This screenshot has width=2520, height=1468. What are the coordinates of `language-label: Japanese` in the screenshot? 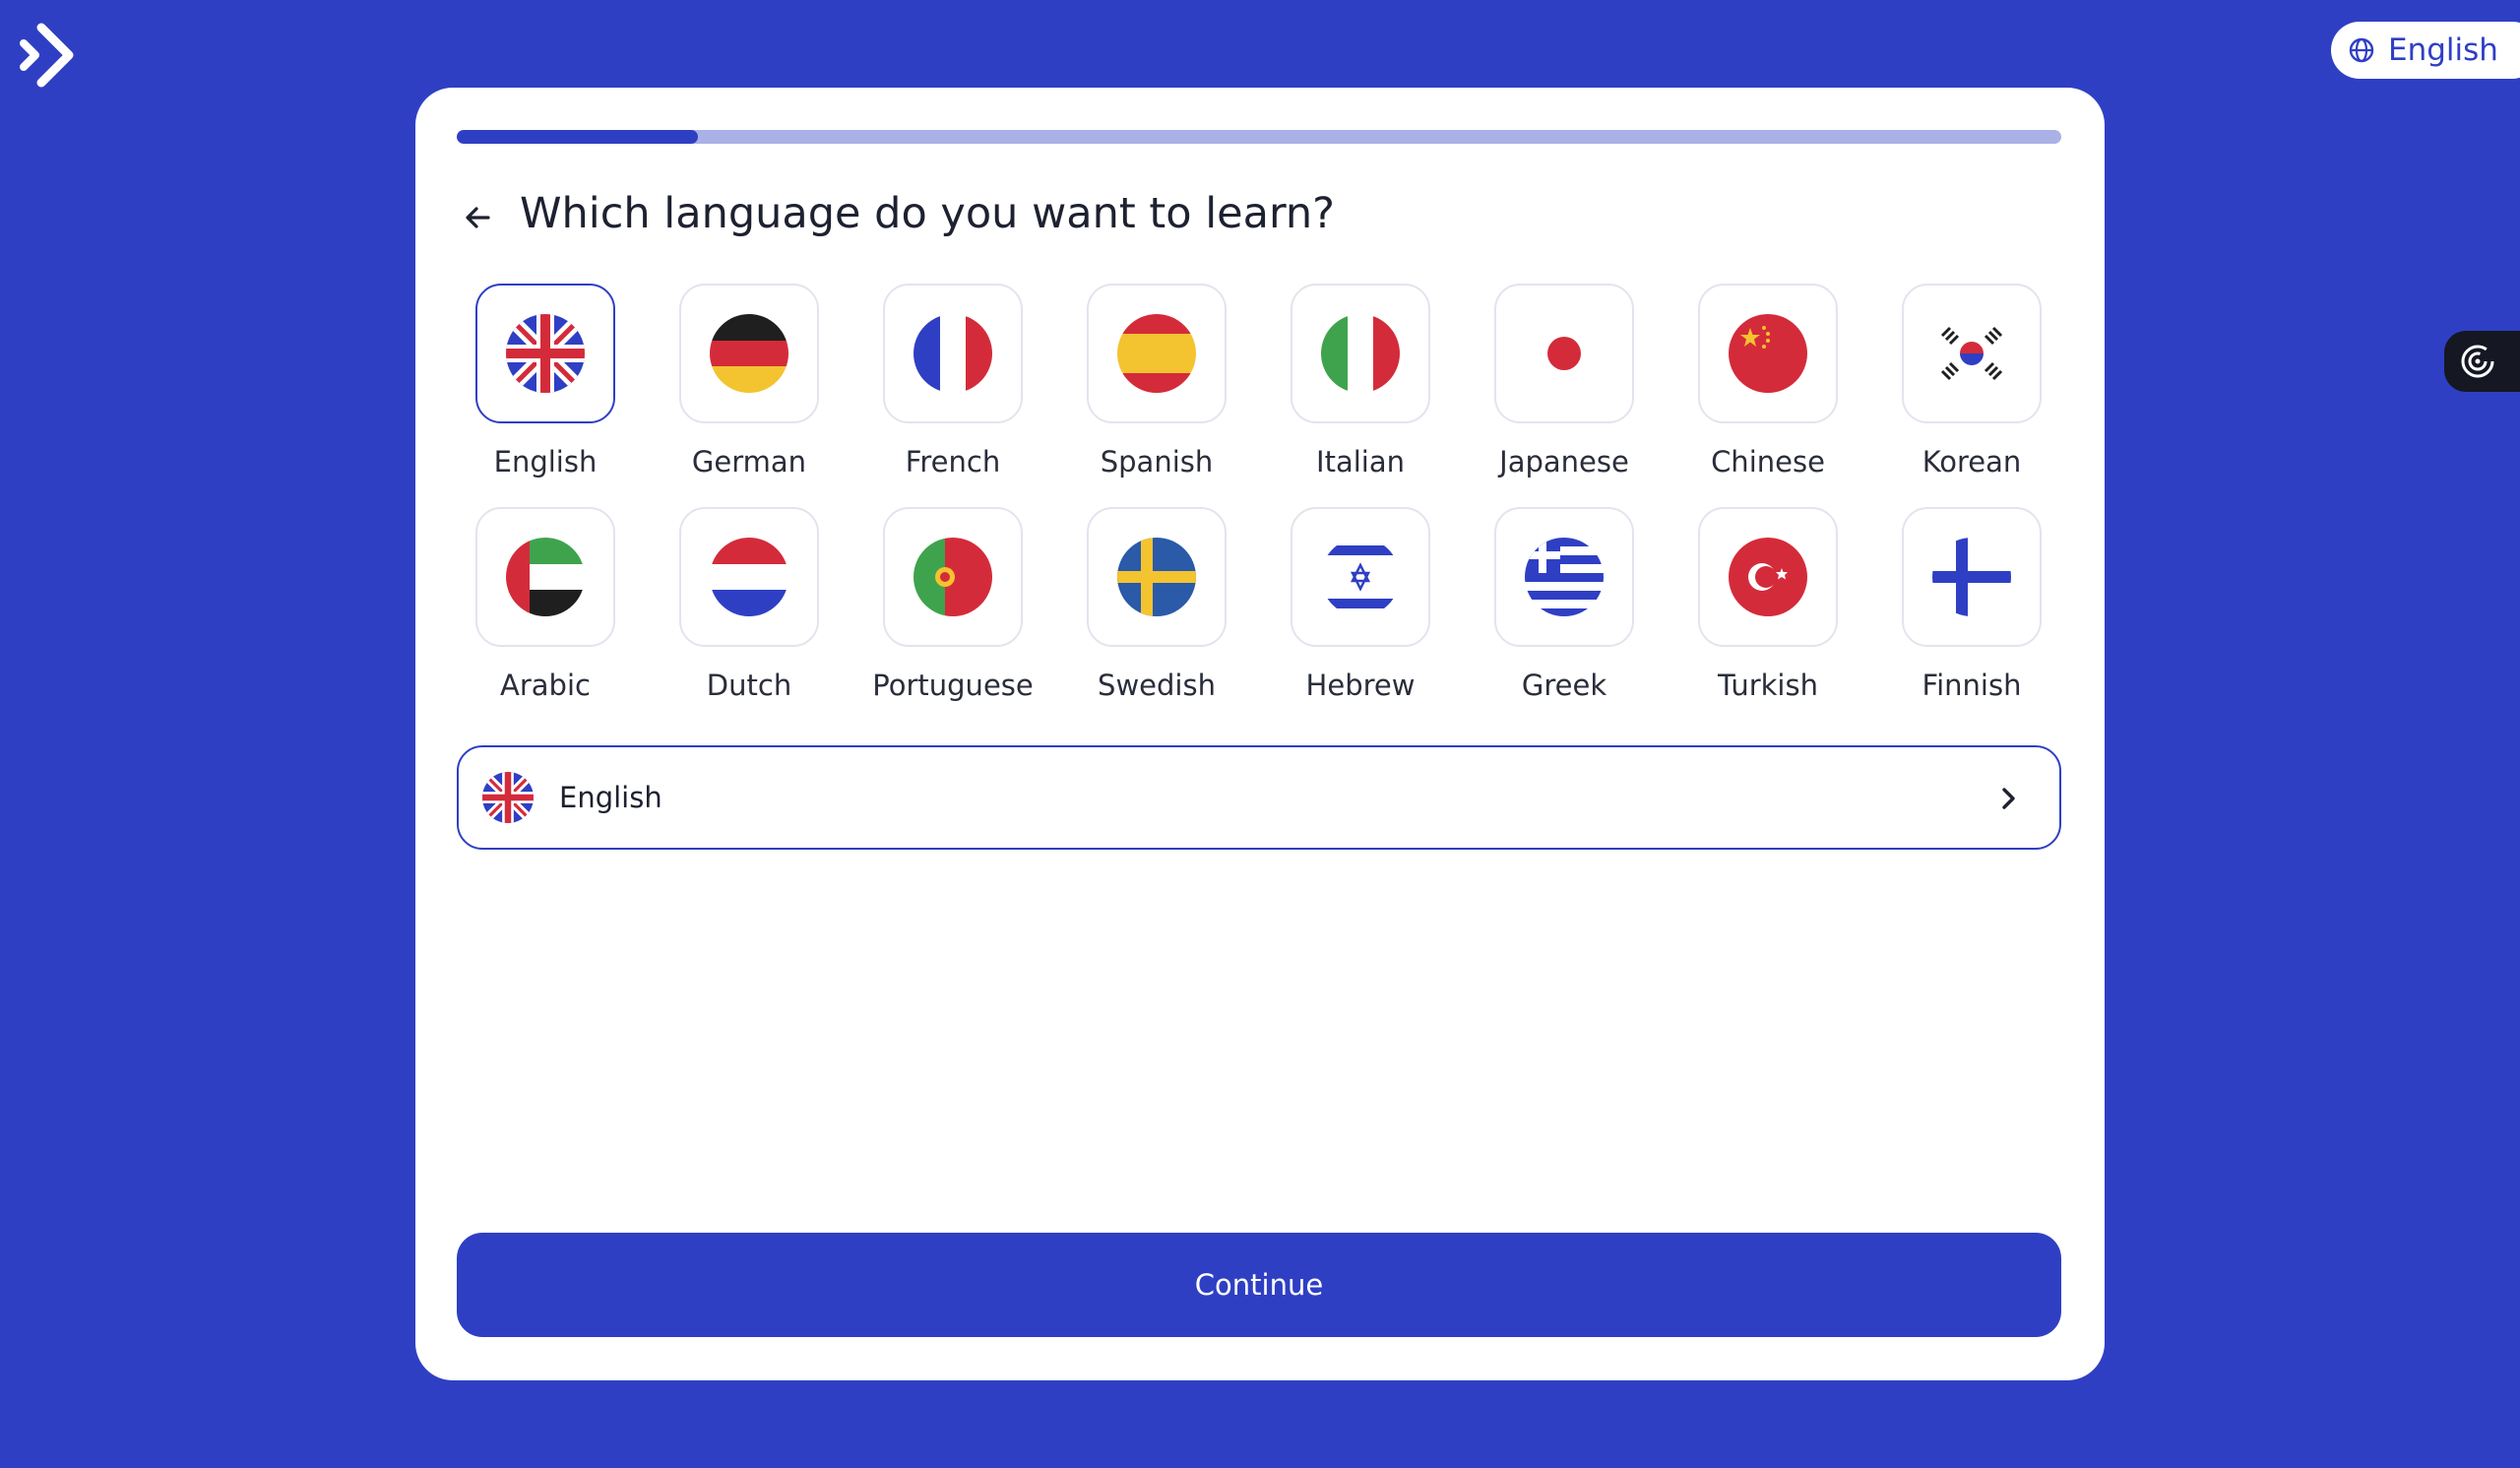 It's located at (1564, 462).